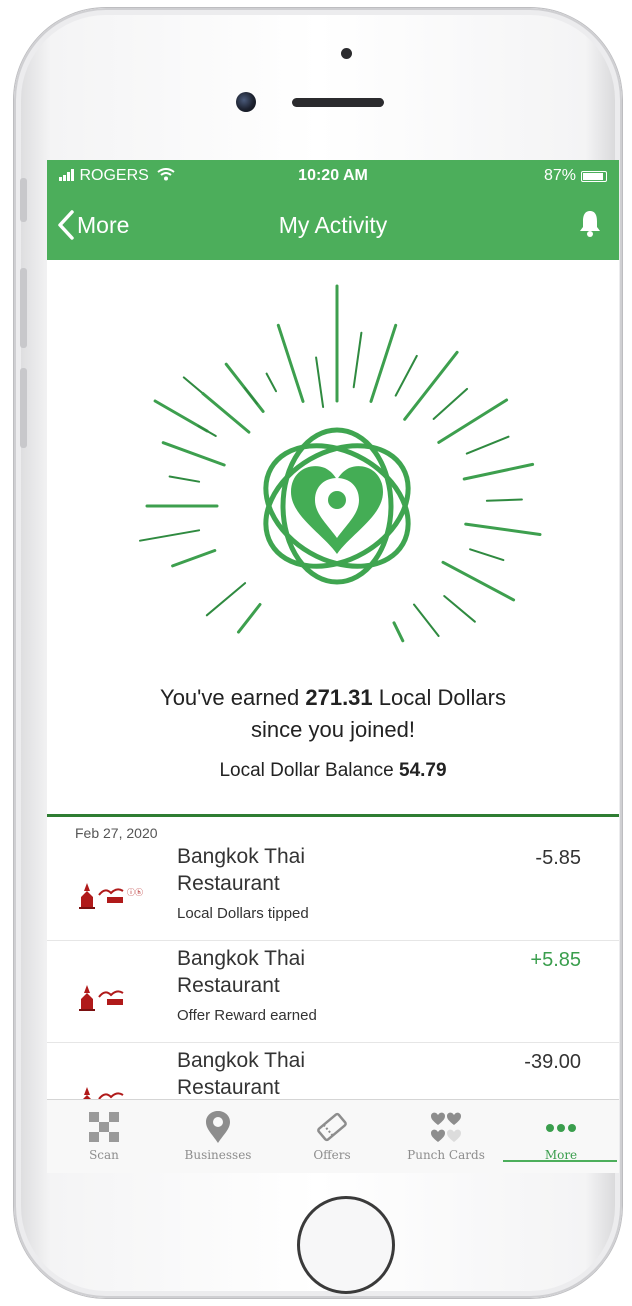  I want to click on clock: 10:20 AM, so click(333, 175).